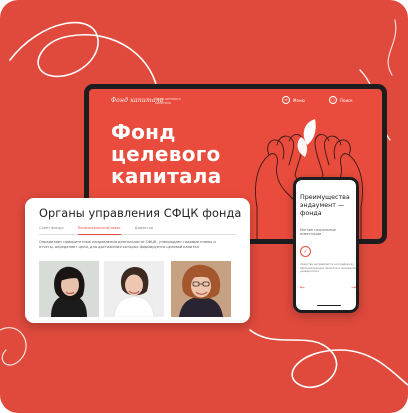 The width and height of the screenshot is (408, 413). I want to click on arrow-left-icon: ←, so click(302, 287).